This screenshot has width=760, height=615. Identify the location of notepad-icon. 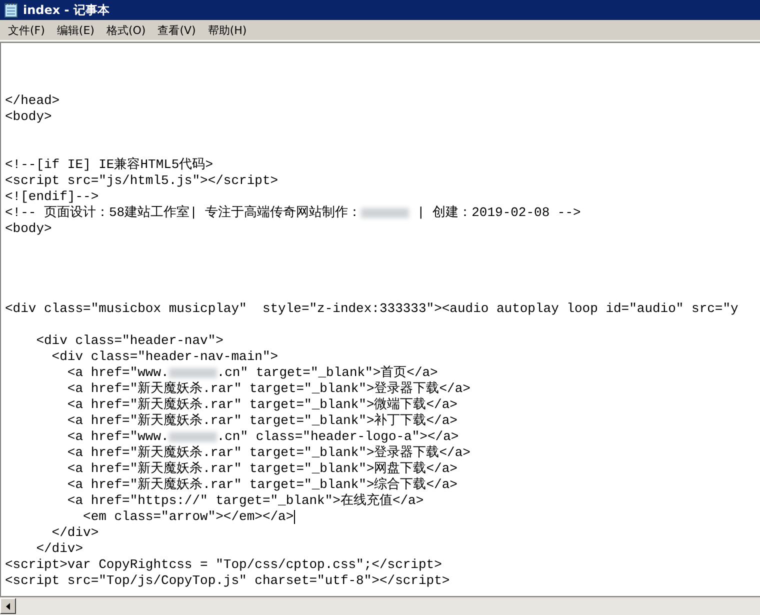
(11, 10).